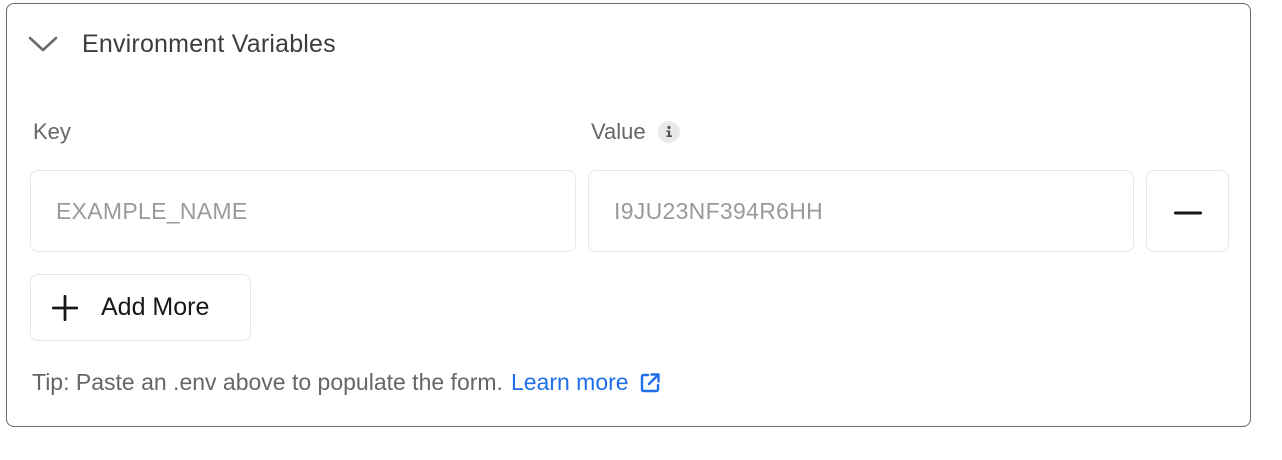  Describe the element at coordinates (155, 307) in the screenshot. I see `add-more-label: Add More` at that location.